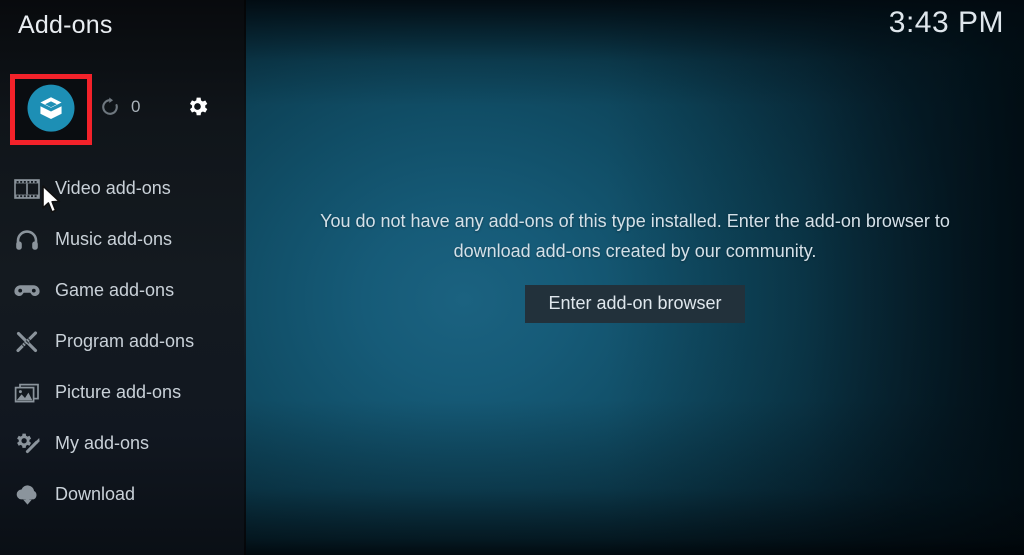 The image size is (1024, 555). Describe the element at coordinates (27, 342) in the screenshot. I see `pencil-ruler-icon` at that location.